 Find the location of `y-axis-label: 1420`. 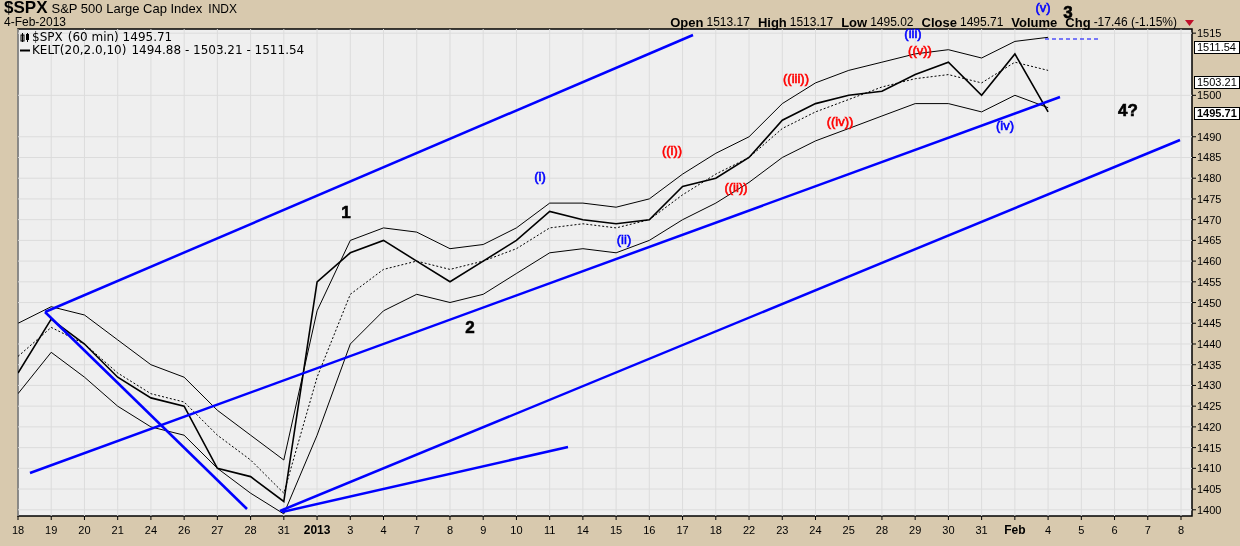

y-axis-label: 1420 is located at coordinates (1209, 426).